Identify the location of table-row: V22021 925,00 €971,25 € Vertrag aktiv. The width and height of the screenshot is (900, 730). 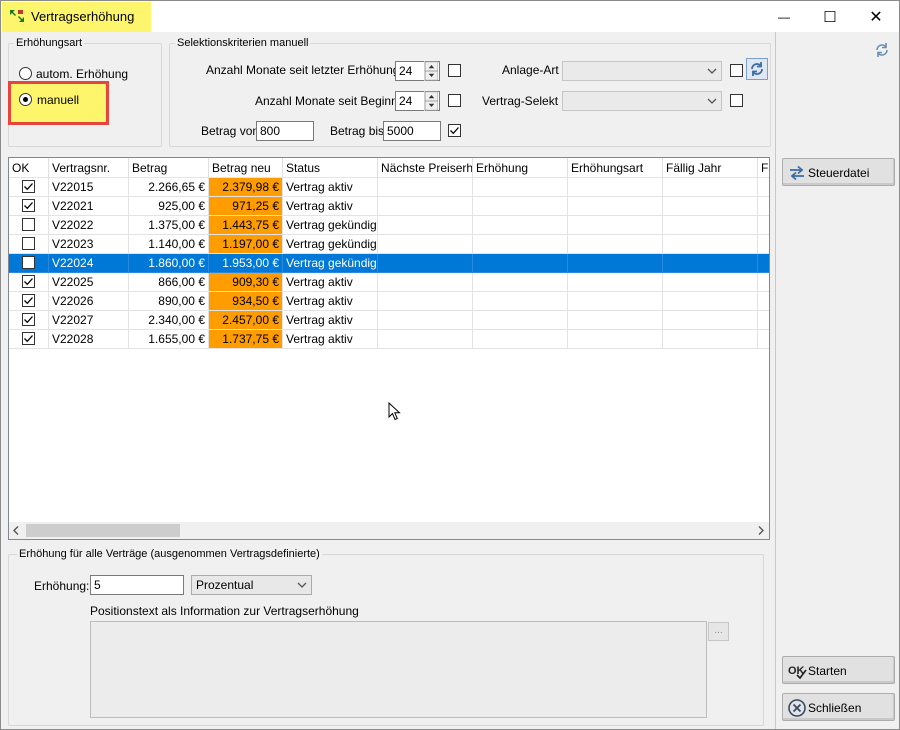
(389, 206).